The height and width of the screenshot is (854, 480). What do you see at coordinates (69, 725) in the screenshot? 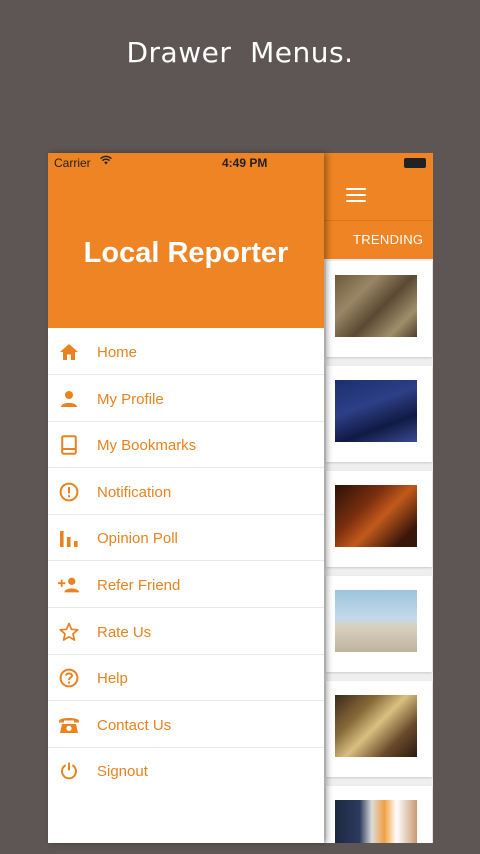
I see `phone-icon` at bounding box center [69, 725].